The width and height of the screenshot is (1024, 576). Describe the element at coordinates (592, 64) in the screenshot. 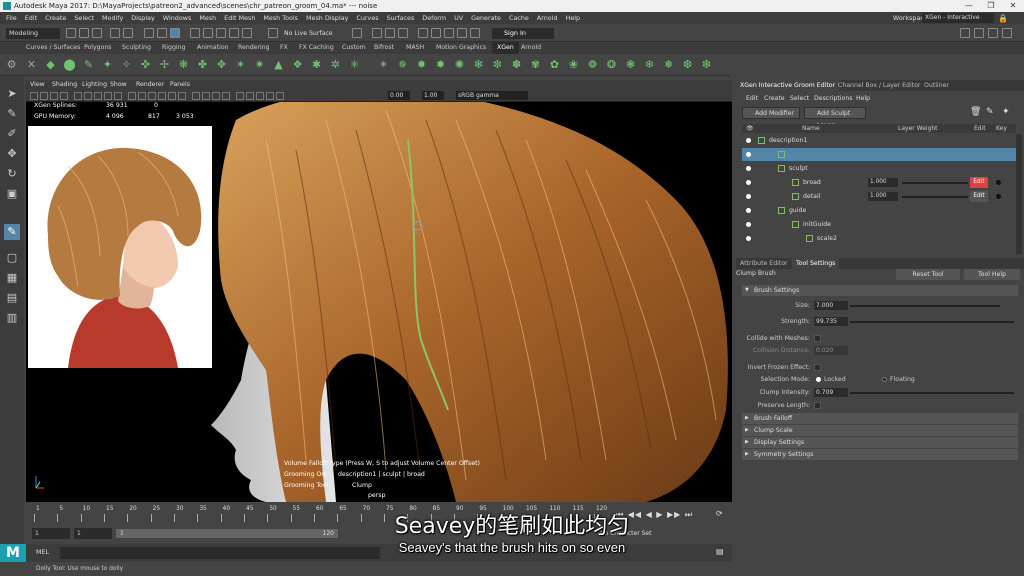

I see `groom-tool-30-icon: ❁` at that location.